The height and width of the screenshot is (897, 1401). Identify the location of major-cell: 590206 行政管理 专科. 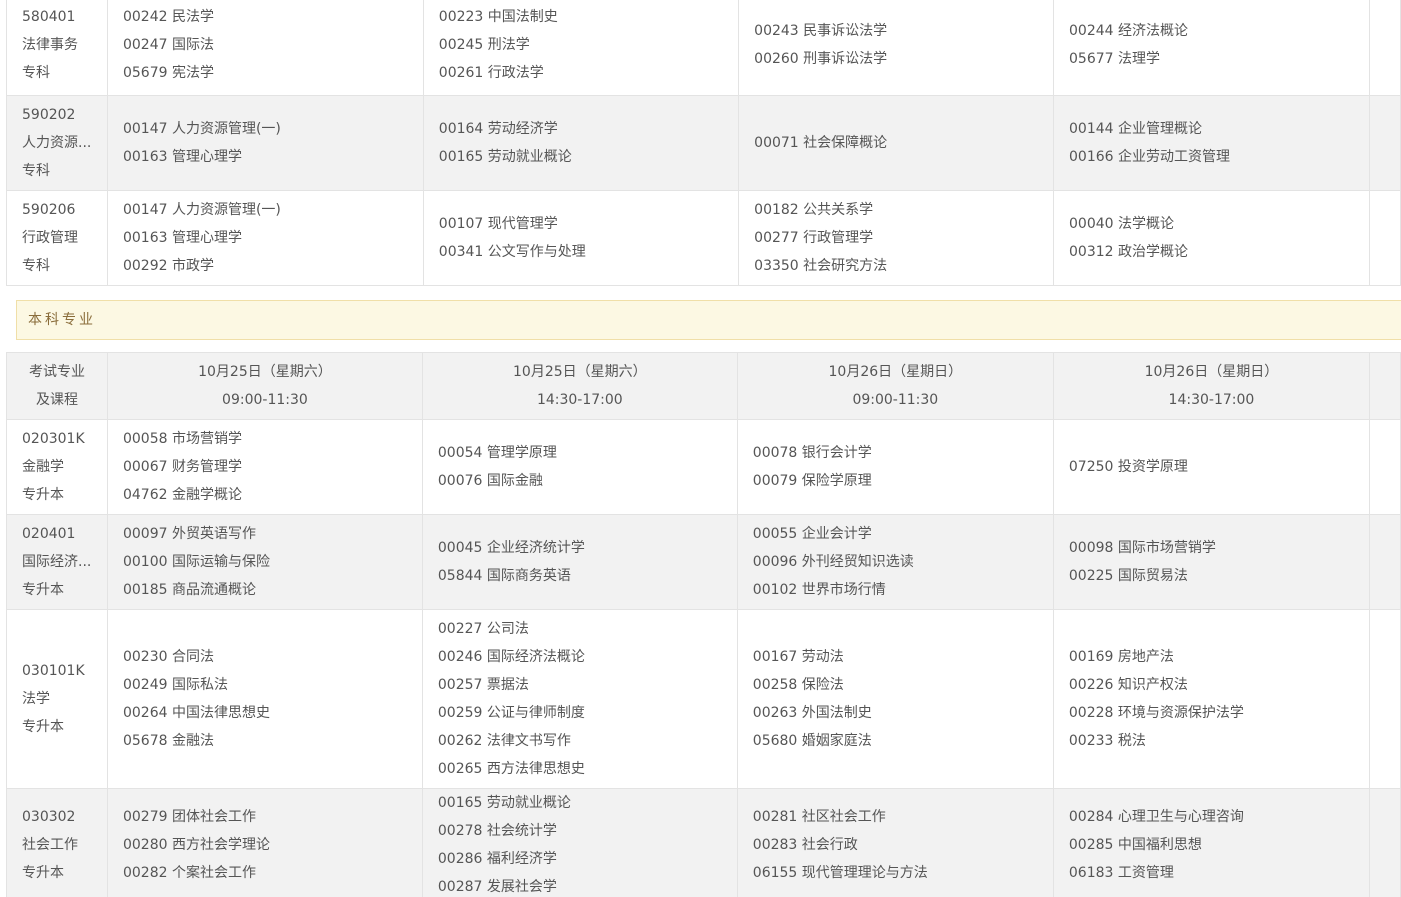
(57, 238).